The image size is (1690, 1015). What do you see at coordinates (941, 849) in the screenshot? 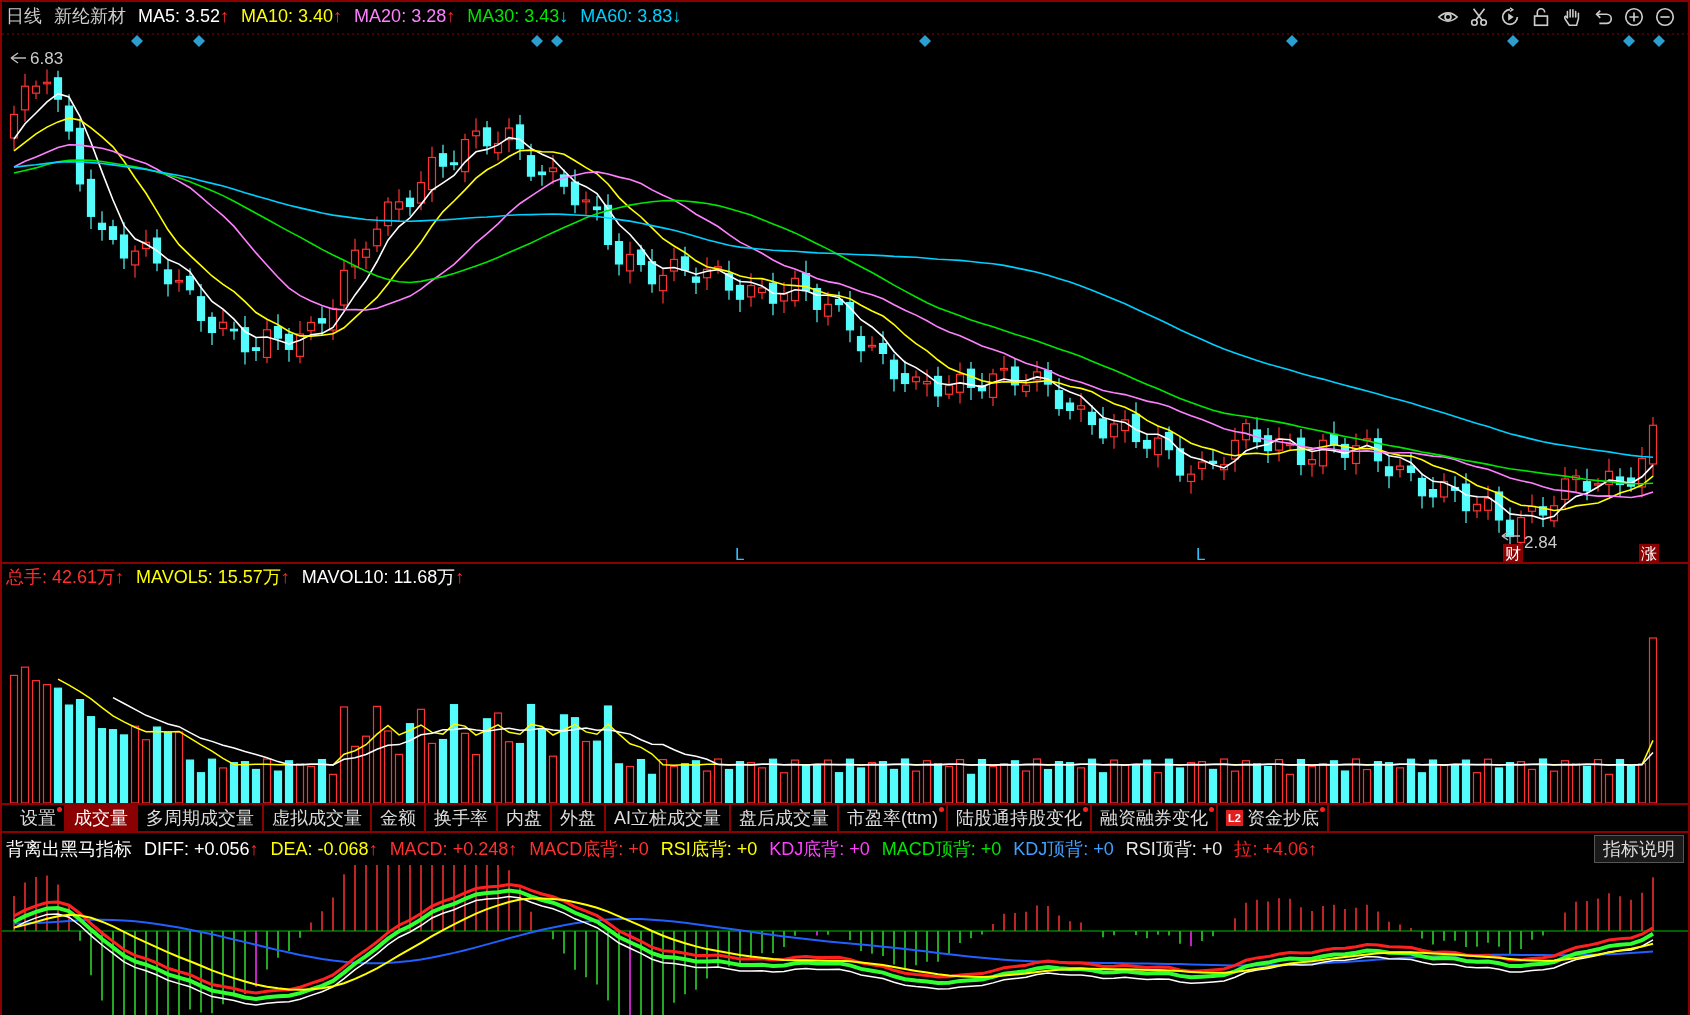
I see `indicator-value: MACD顶背: +0` at bounding box center [941, 849].